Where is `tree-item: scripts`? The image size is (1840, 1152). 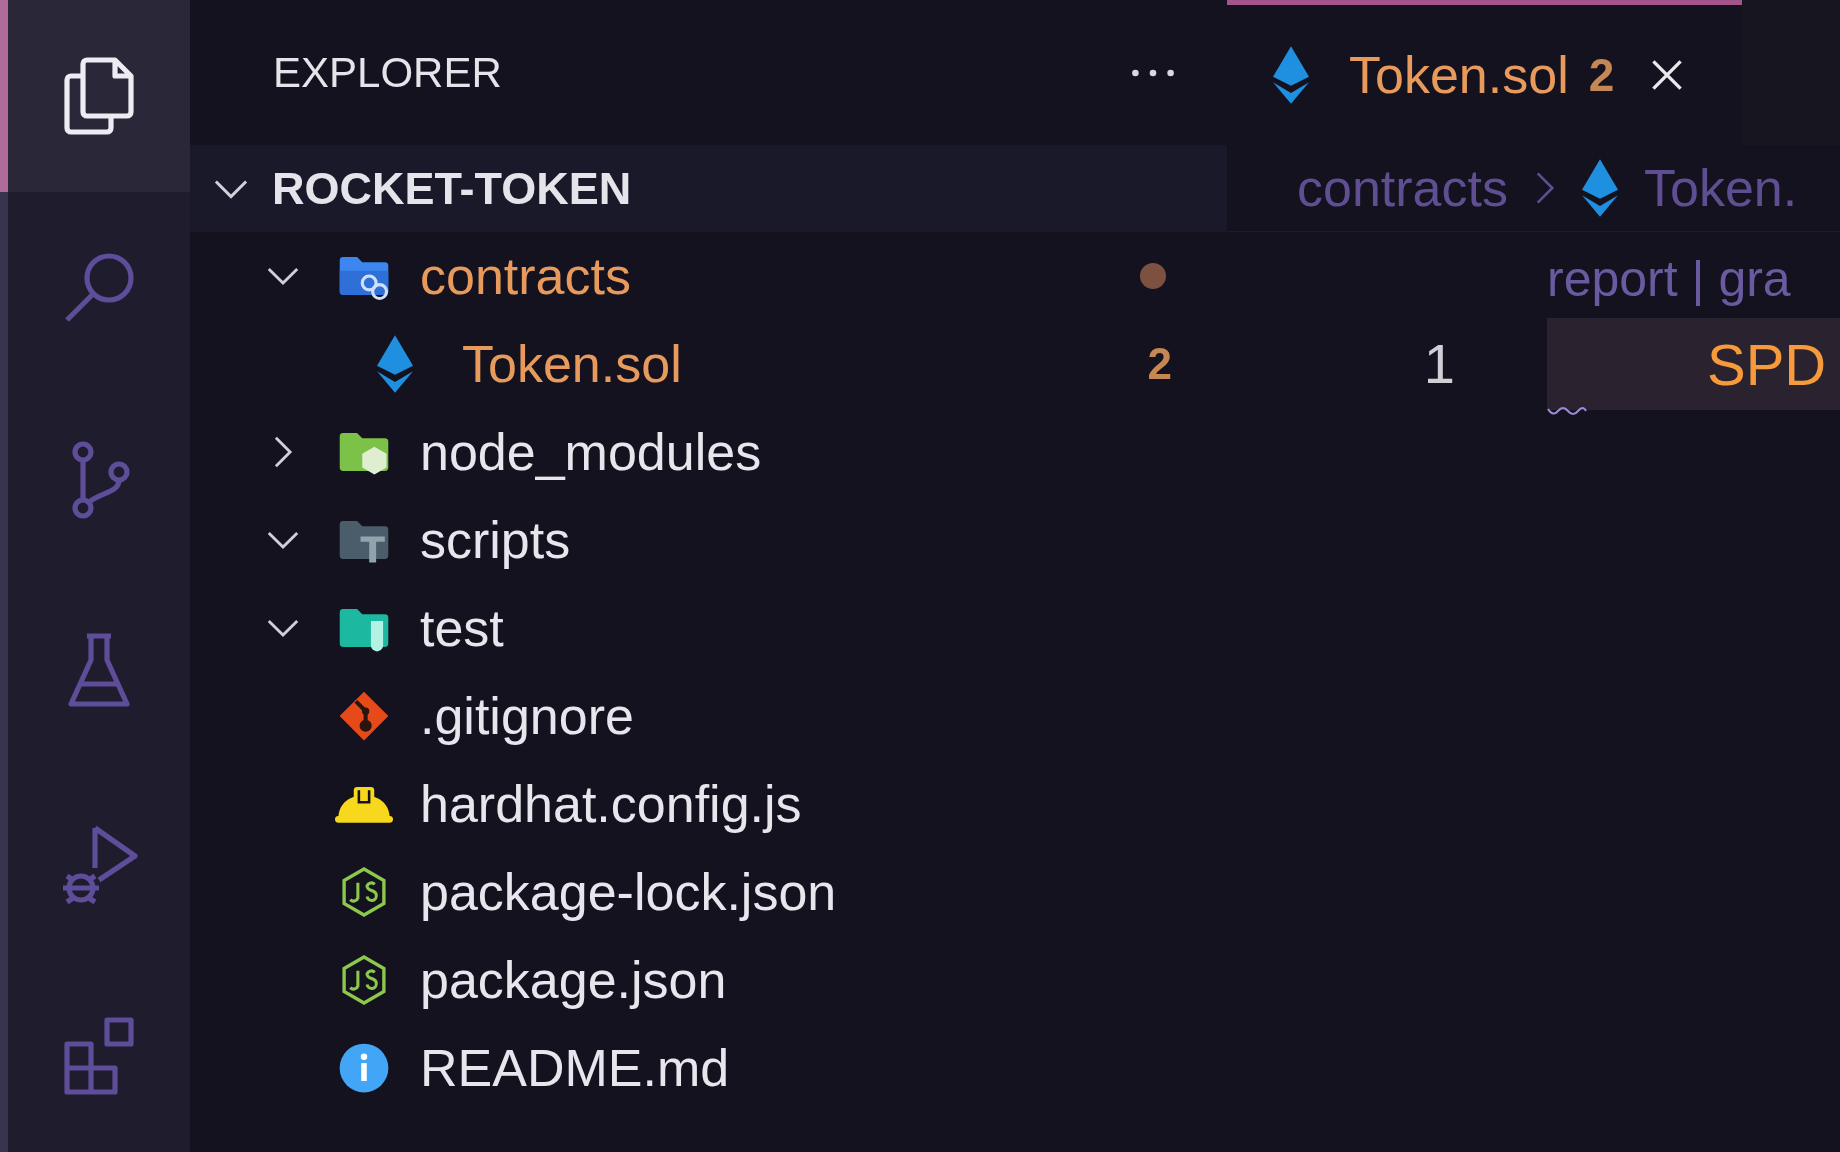
tree-item: scripts is located at coordinates (708, 540).